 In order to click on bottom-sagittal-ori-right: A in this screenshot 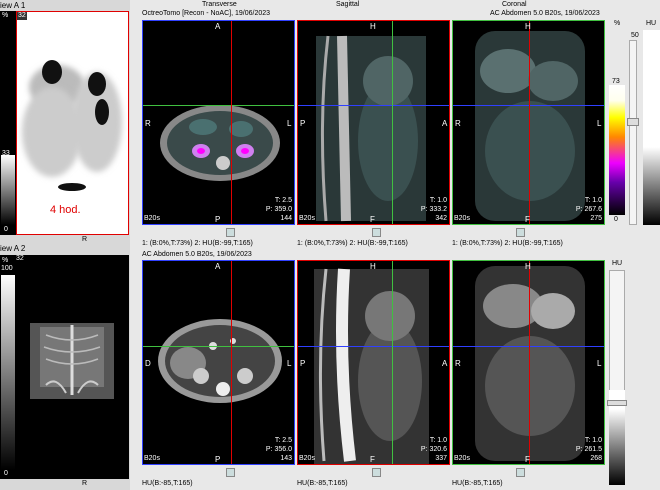, I will do `click(445, 363)`.